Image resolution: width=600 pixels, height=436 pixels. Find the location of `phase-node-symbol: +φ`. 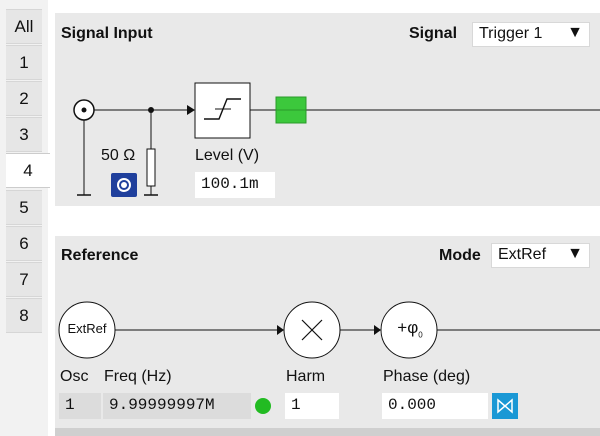

phase-node-symbol: +φ is located at coordinates (408, 327).